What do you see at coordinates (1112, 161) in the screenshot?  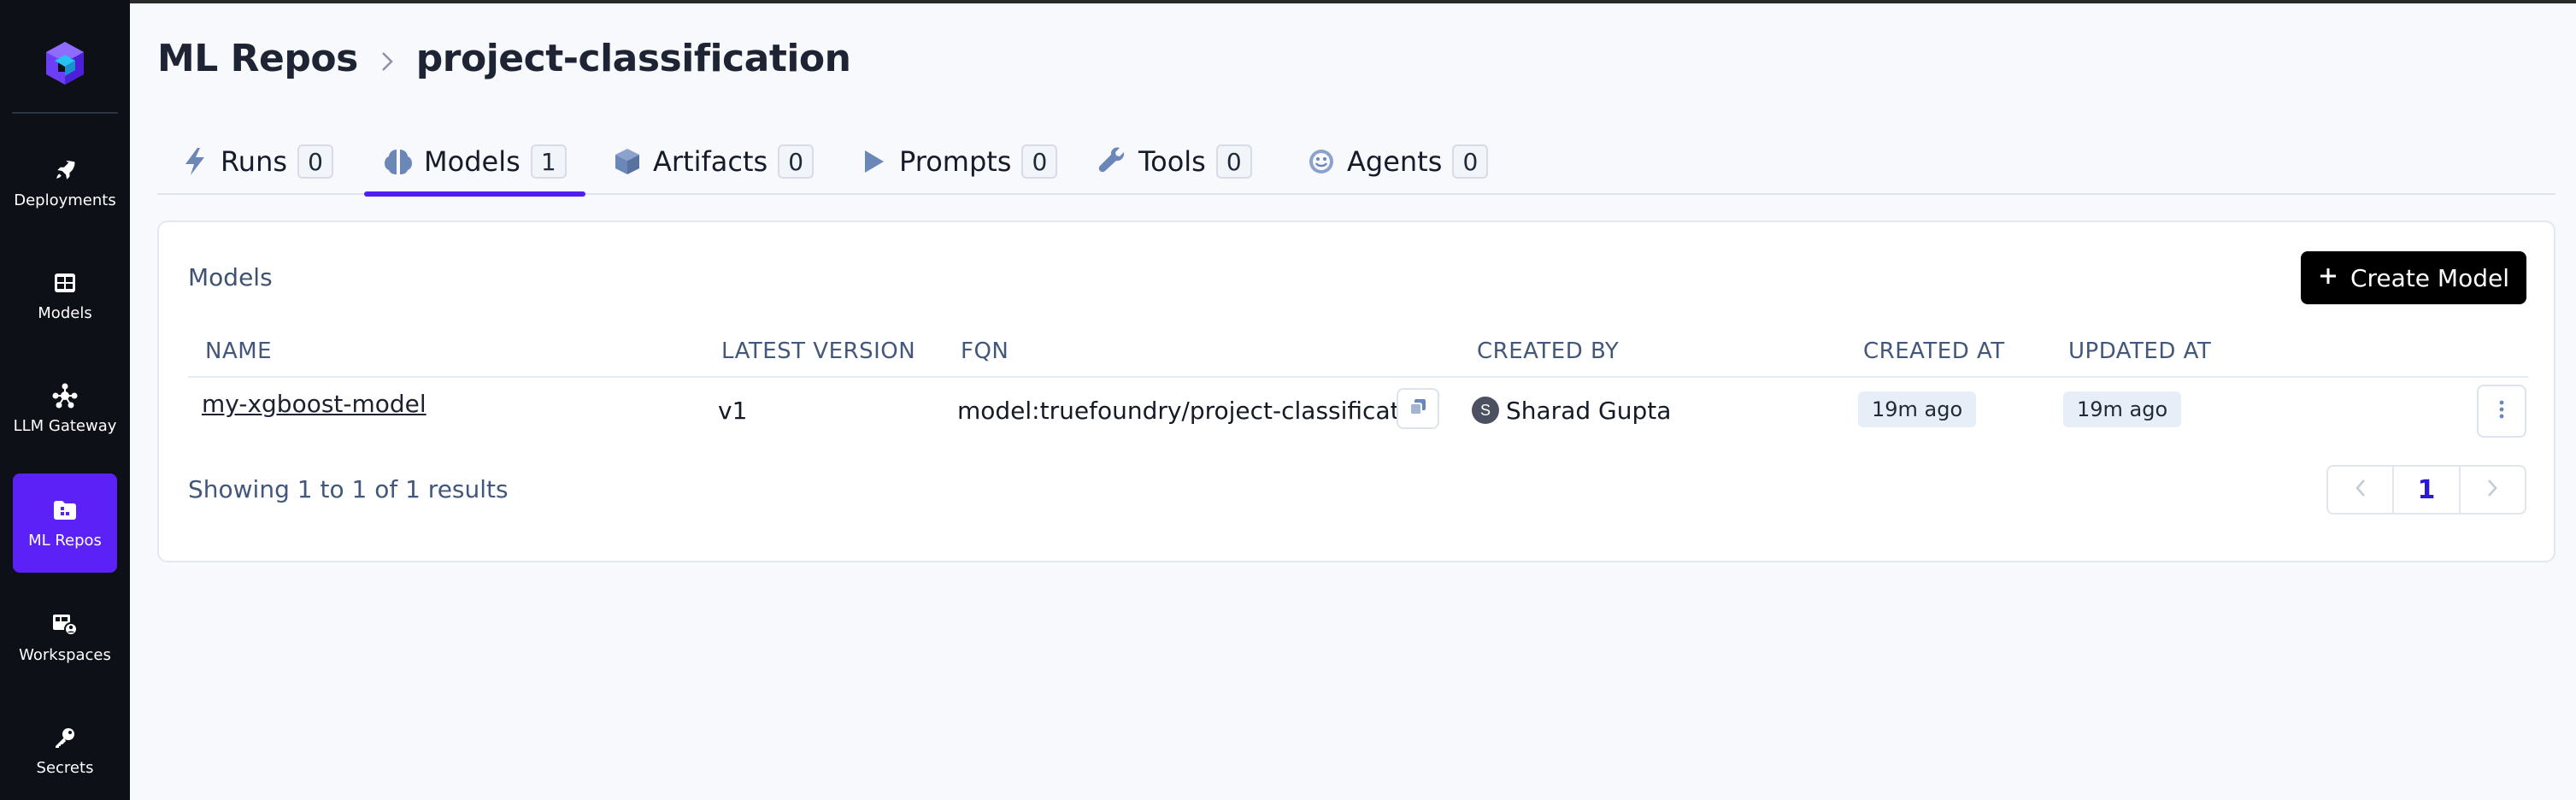 I see `wrench-icon` at bounding box center [1112, 161].